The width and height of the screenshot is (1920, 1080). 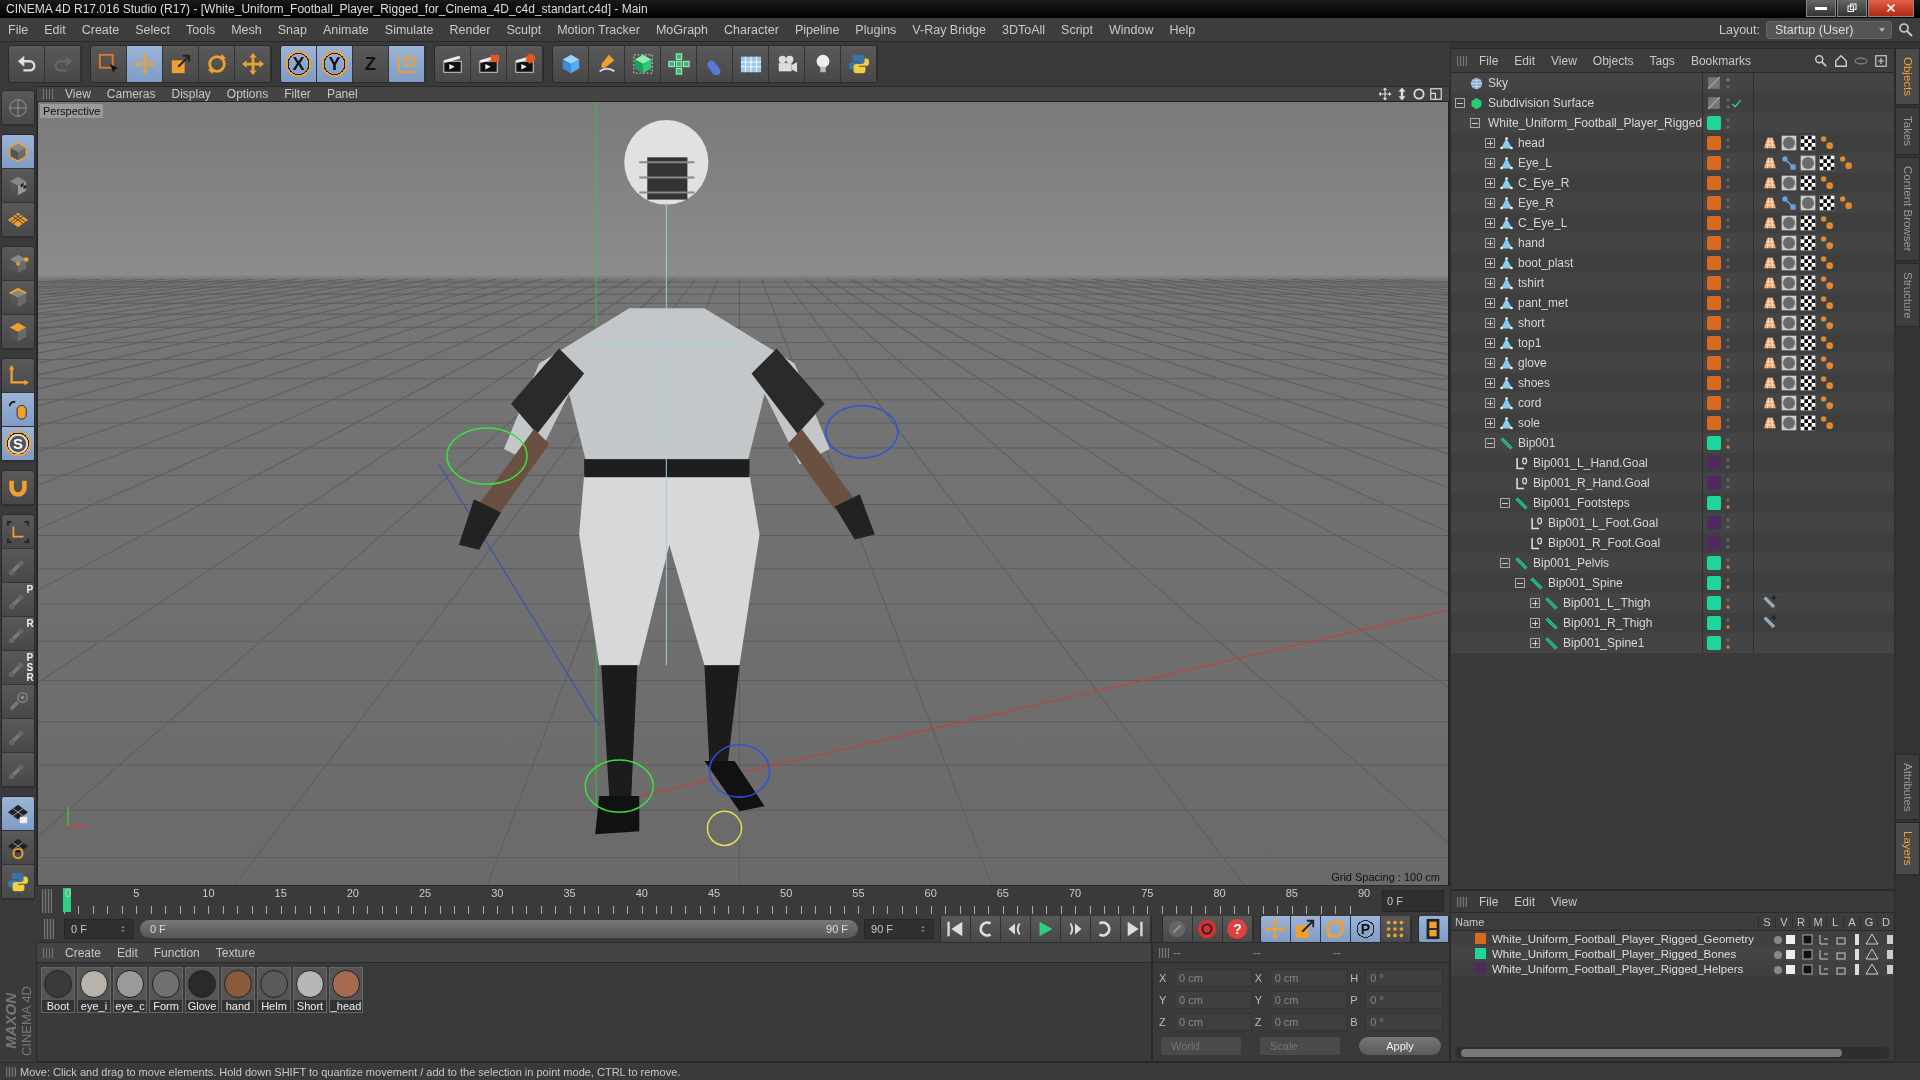 I want to click on material-menu-item: Edit, so click(x=127, y=952).